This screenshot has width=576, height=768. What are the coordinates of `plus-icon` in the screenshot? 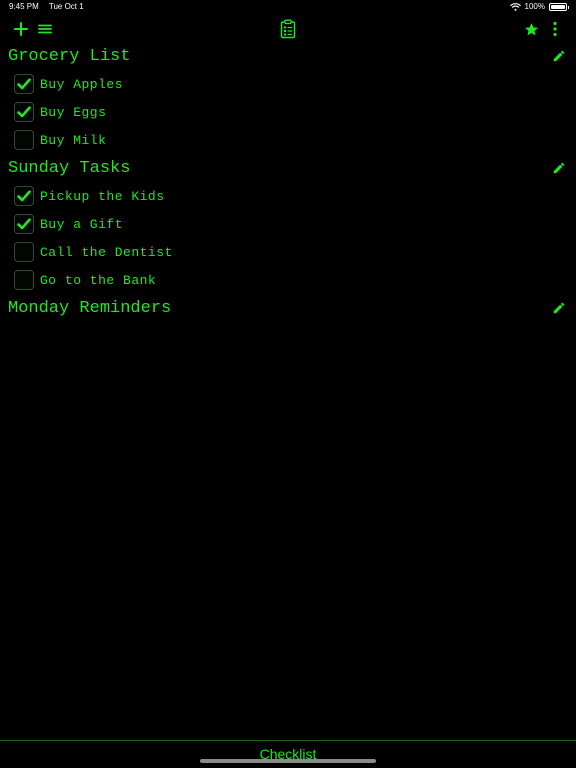 It's located at (21, 29).